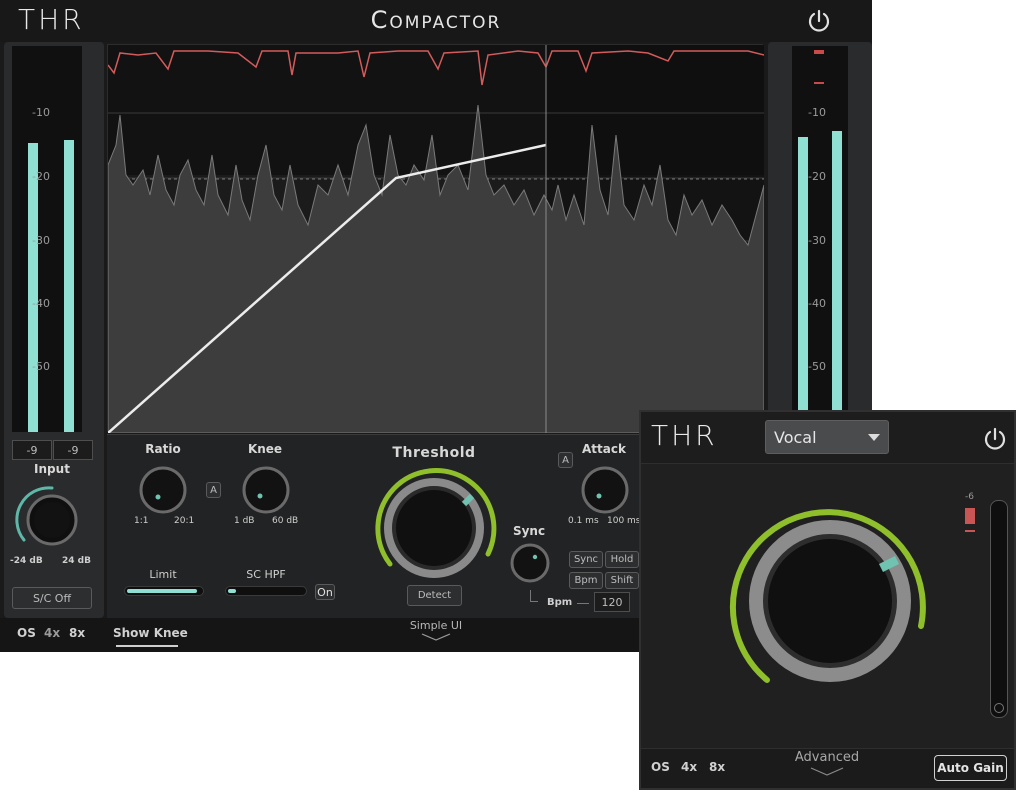 This screenshot has height=800, width=1024. Describe the element at coordinates (163, 490) in the screenshot. I see `ratio-knob` at that location.